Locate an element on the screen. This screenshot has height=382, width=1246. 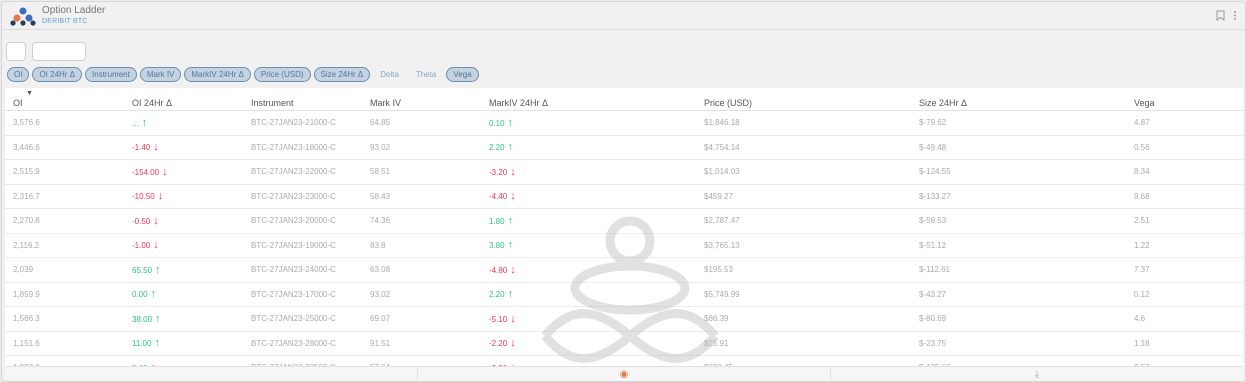
cell-value: 69.07 is located at coordinates (380, 319).